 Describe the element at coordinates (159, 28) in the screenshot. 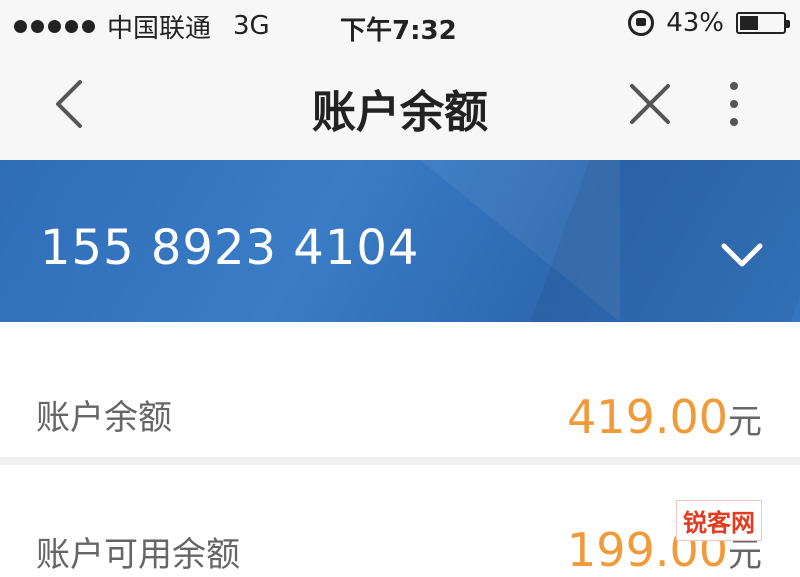

I see `carrier-name: 中国联通` at that location.